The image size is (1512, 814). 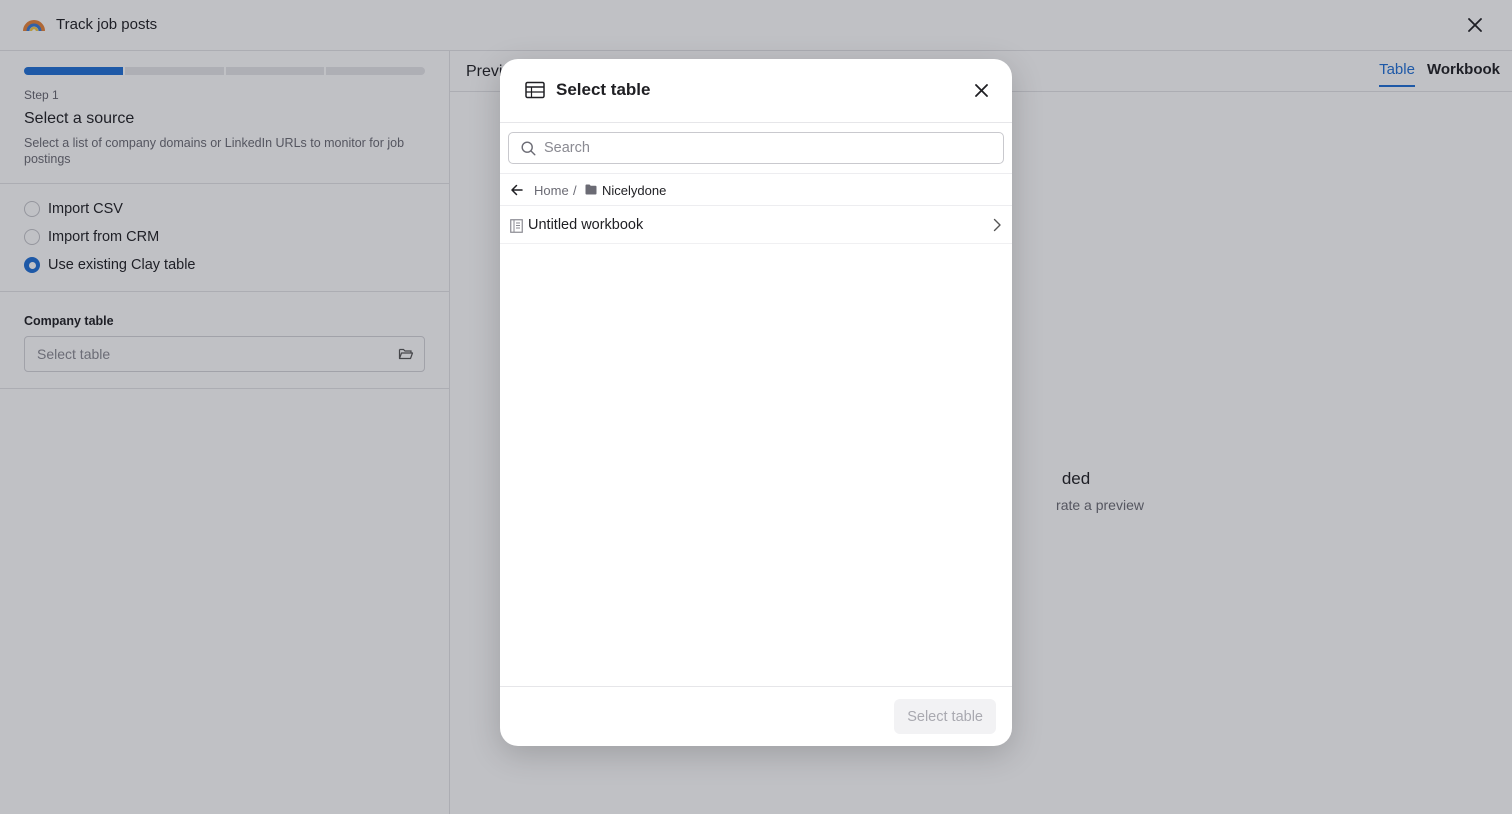 I want to click on select-table-button: Select table, so click(x=945, y=716).